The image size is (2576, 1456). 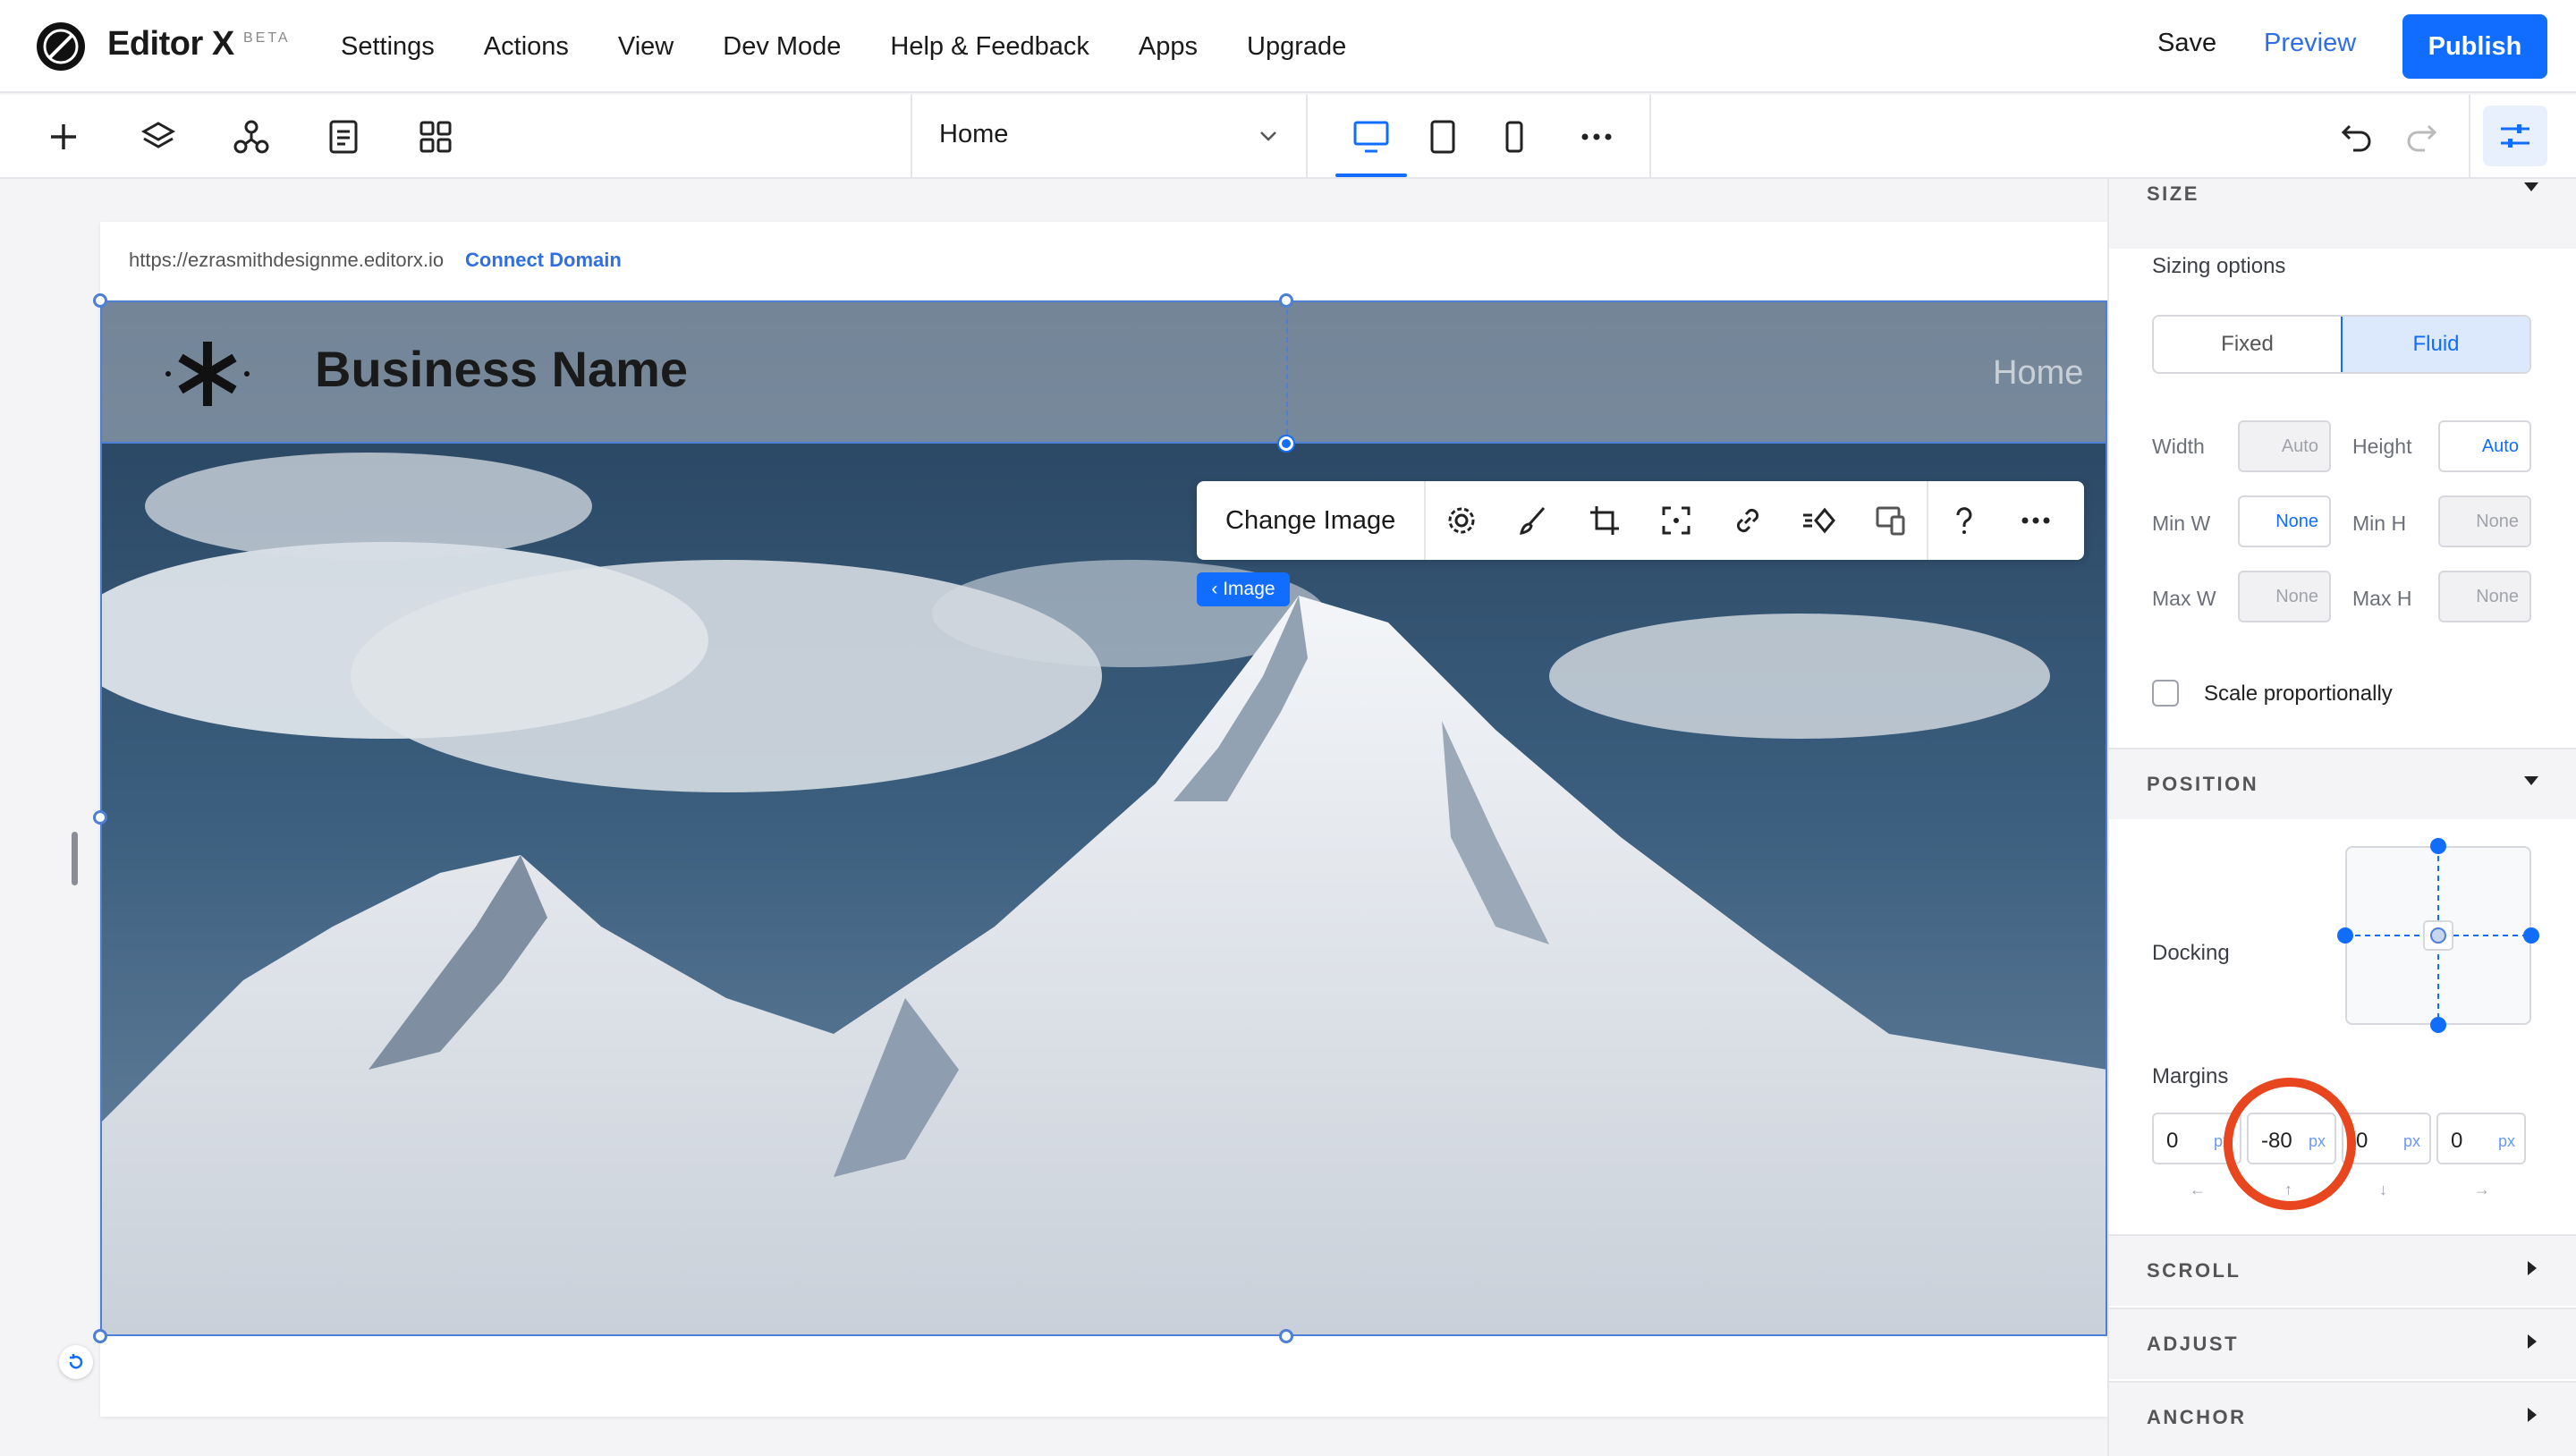 What do you see at coordinates (2382, 598) in the screenshot?
I see `max-height-label: Max H` at bounding box center [2382, 598].